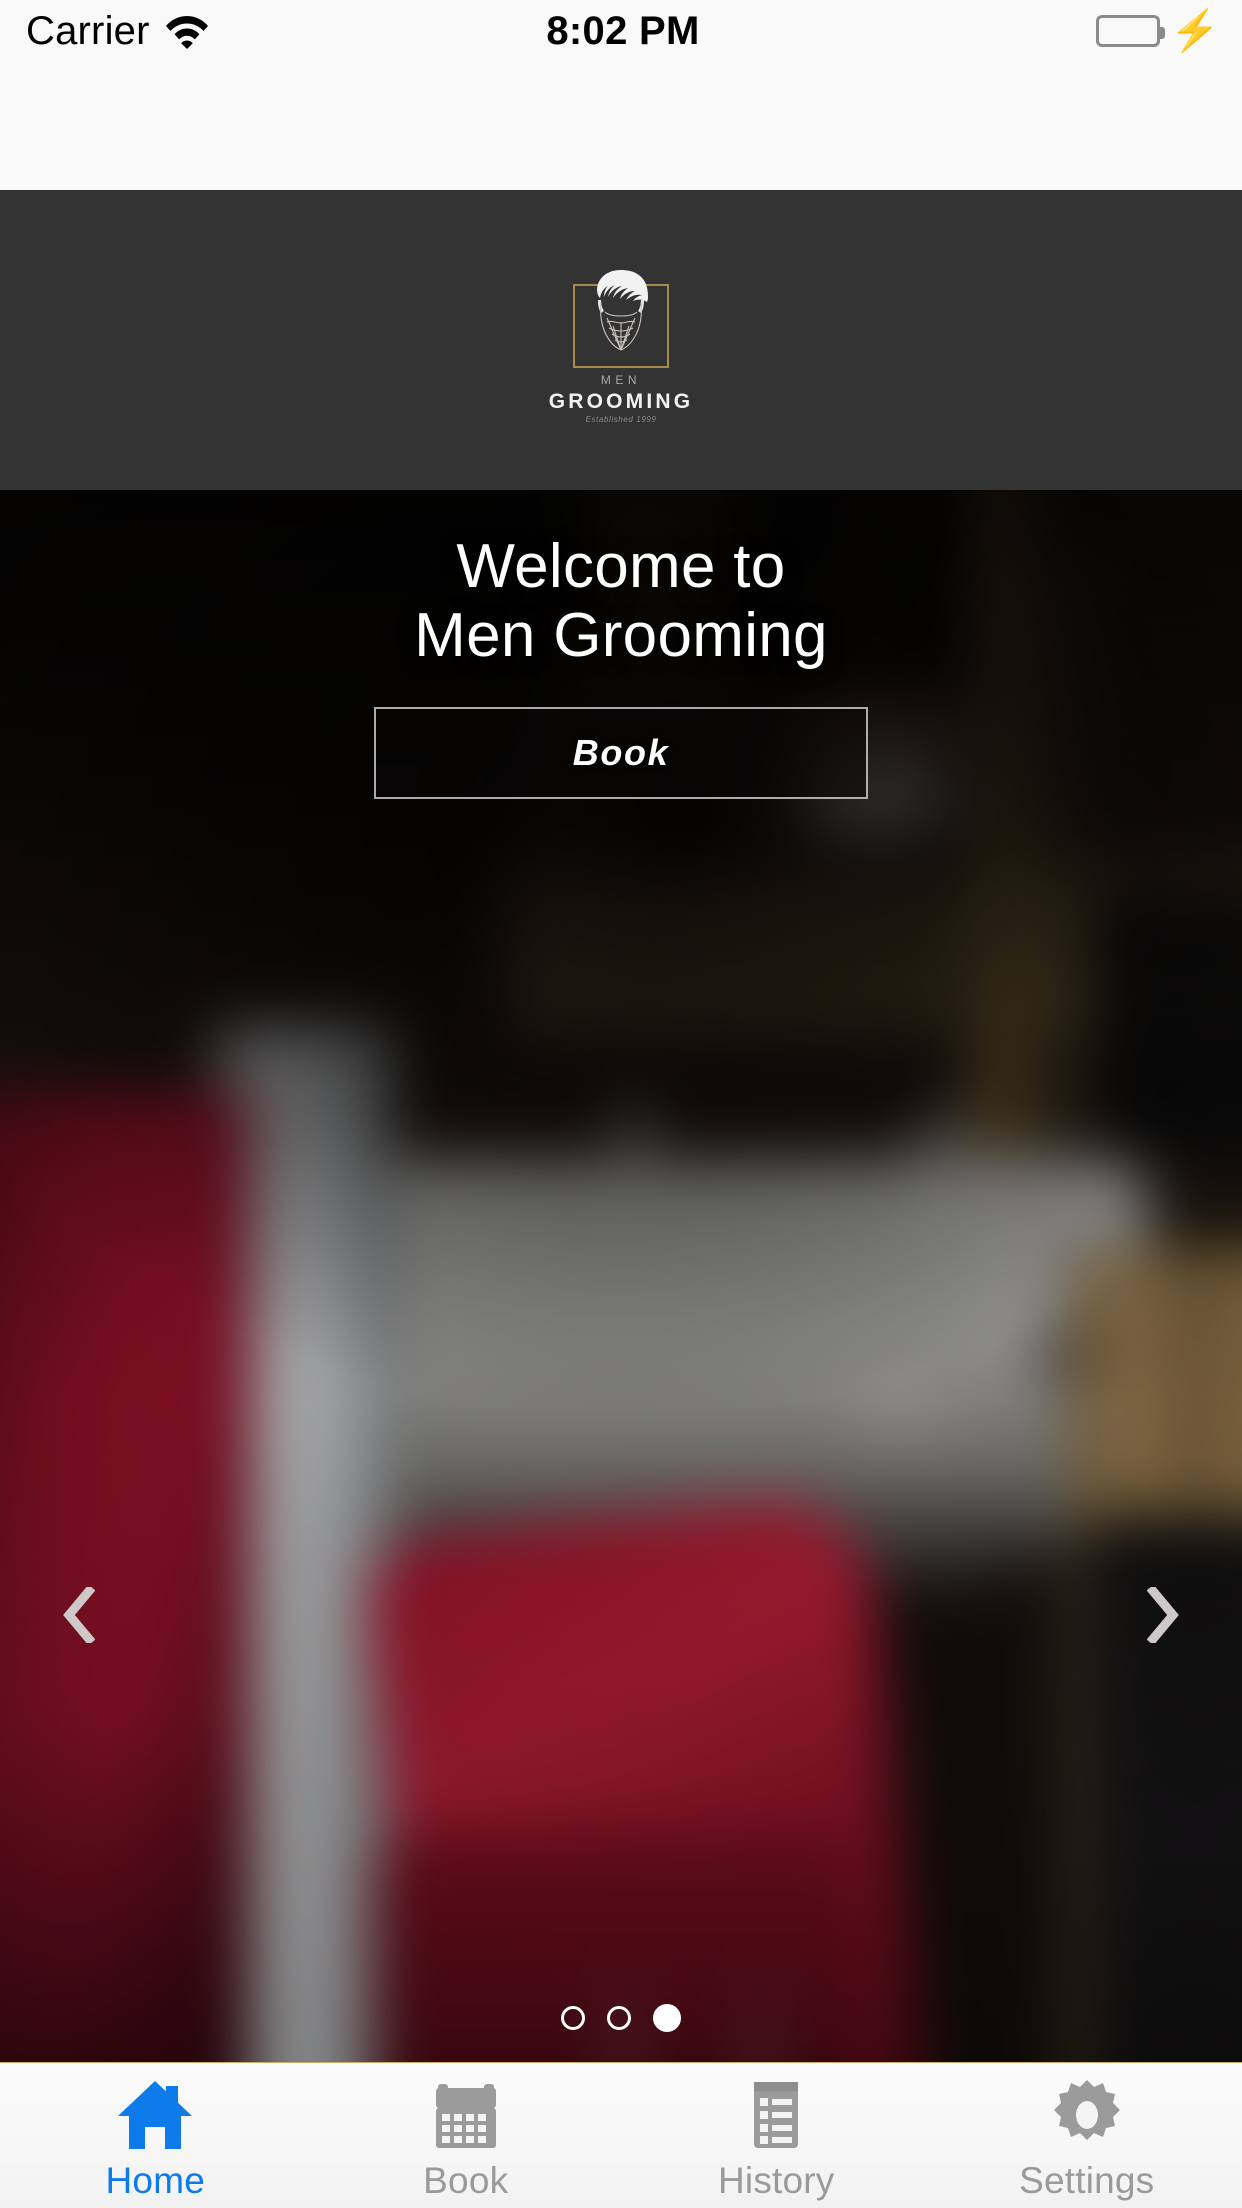 This screenshot has height=2208, width=1242. I want to click on tab-history-label: History, so click(776, 2180).